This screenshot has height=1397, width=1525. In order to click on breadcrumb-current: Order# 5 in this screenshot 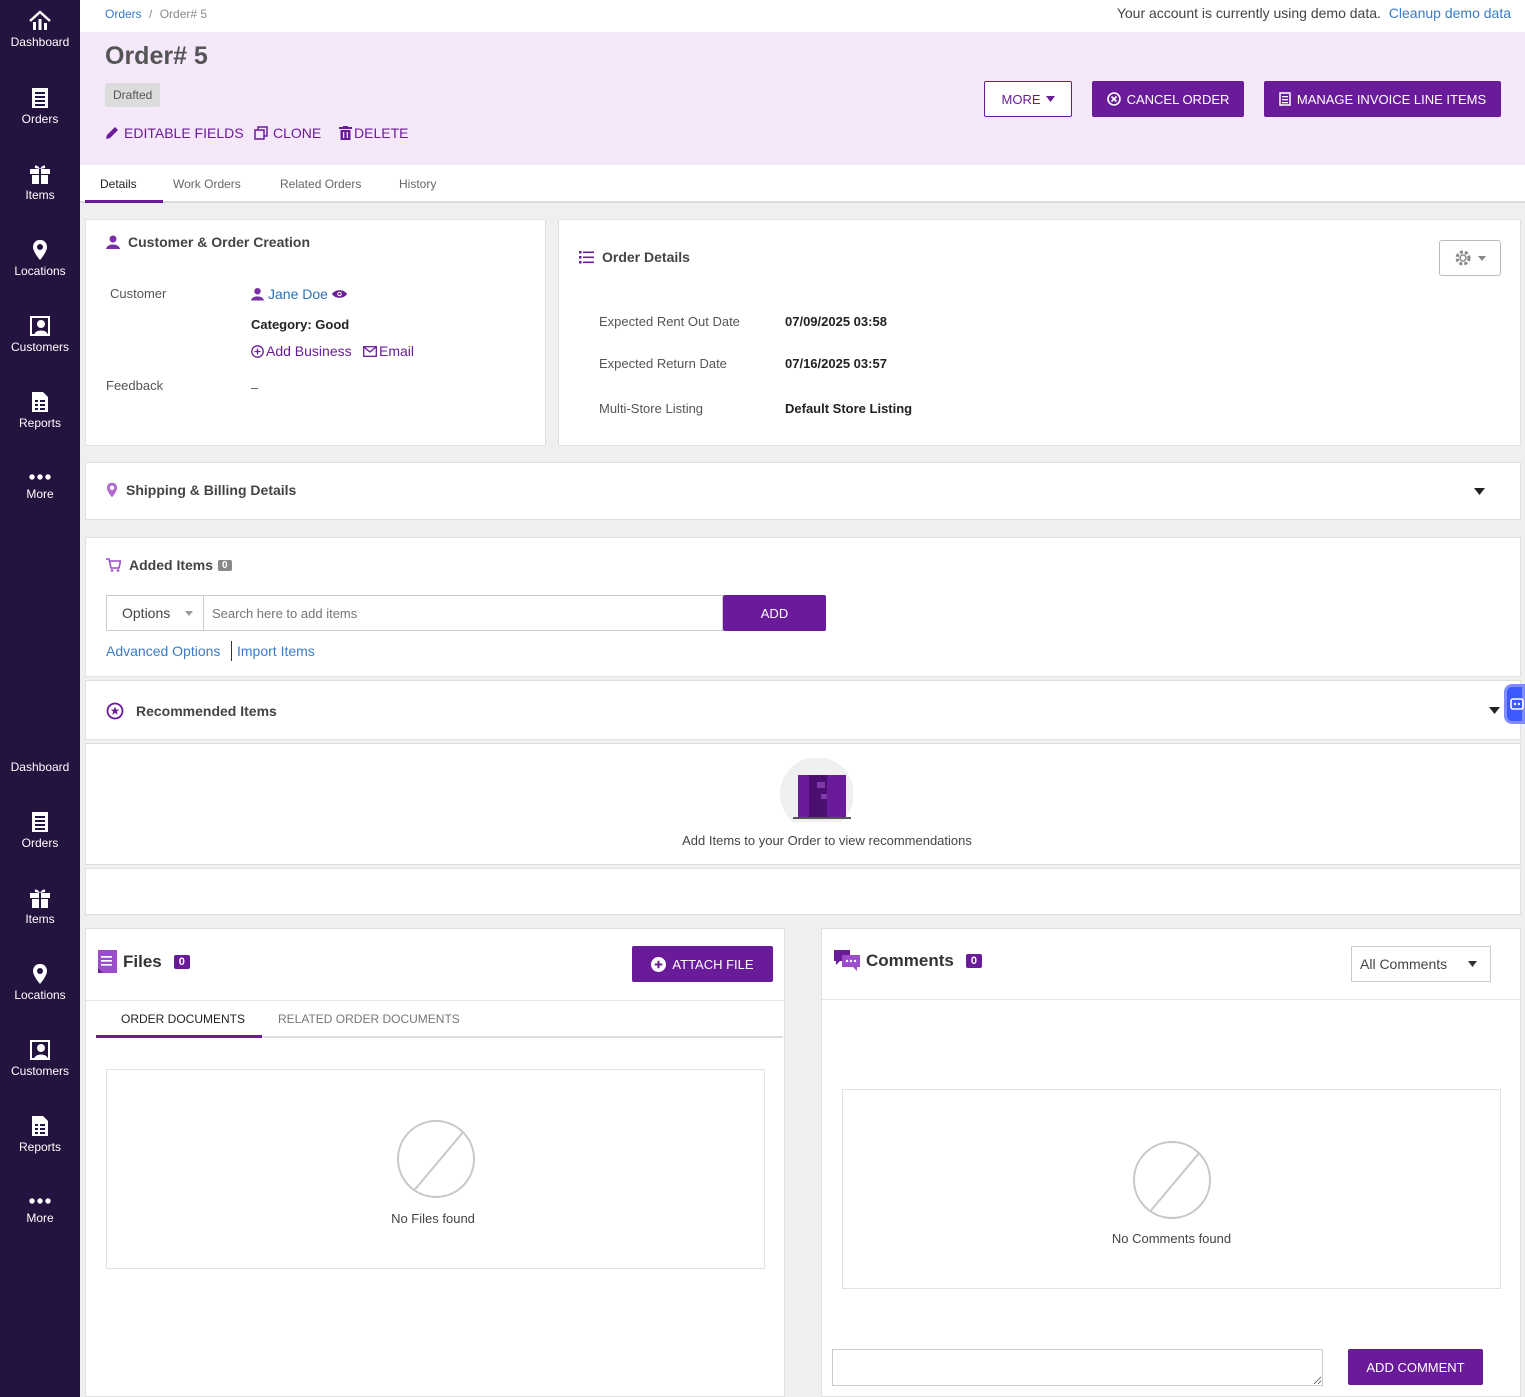, I will do `click(183, 14)`.